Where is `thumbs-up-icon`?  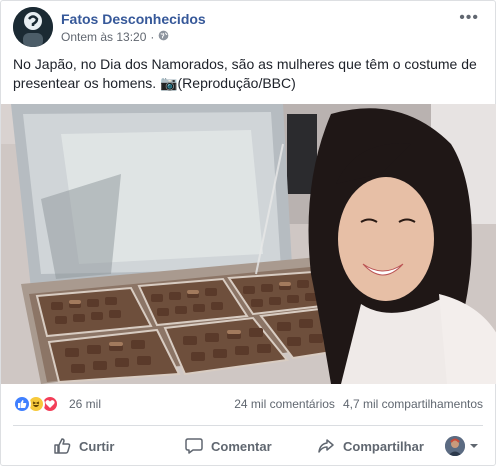
thumbs-up-icon is located at coordinates (62, 446).